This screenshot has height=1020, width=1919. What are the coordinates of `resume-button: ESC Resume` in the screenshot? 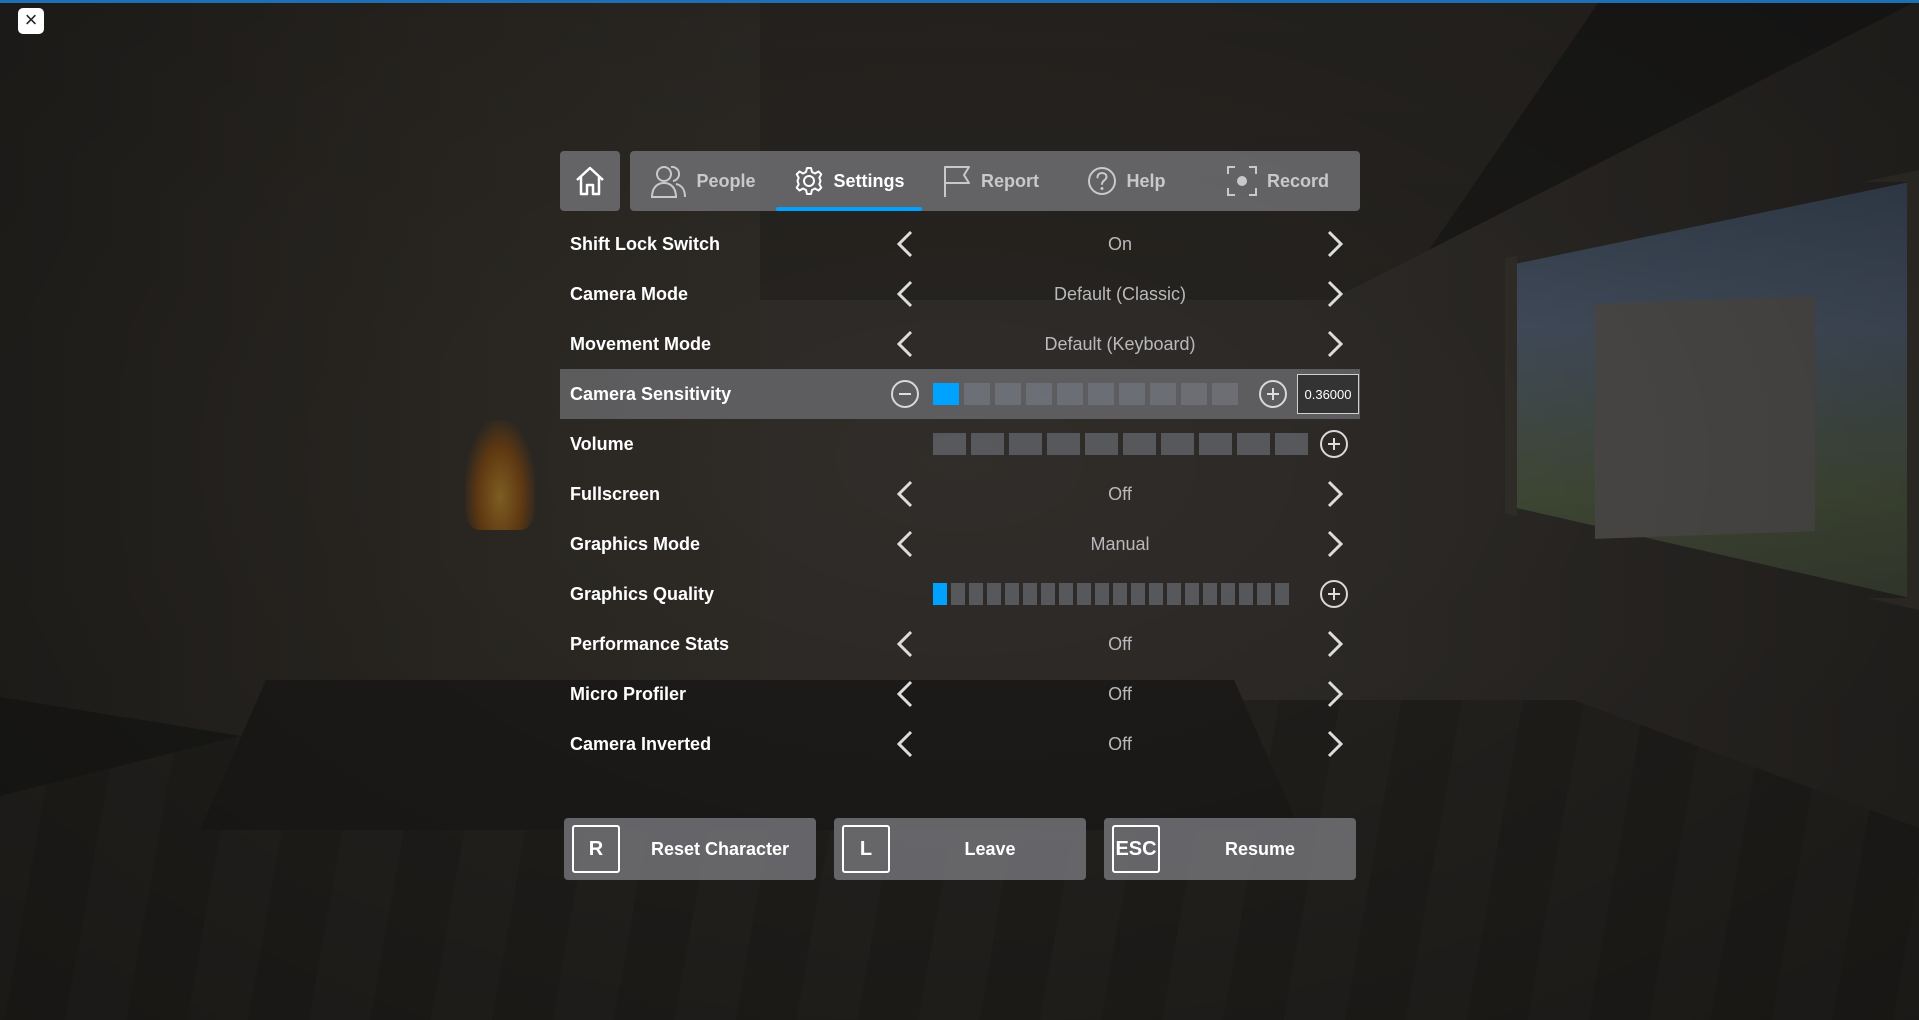 It's located at (1230, 849).